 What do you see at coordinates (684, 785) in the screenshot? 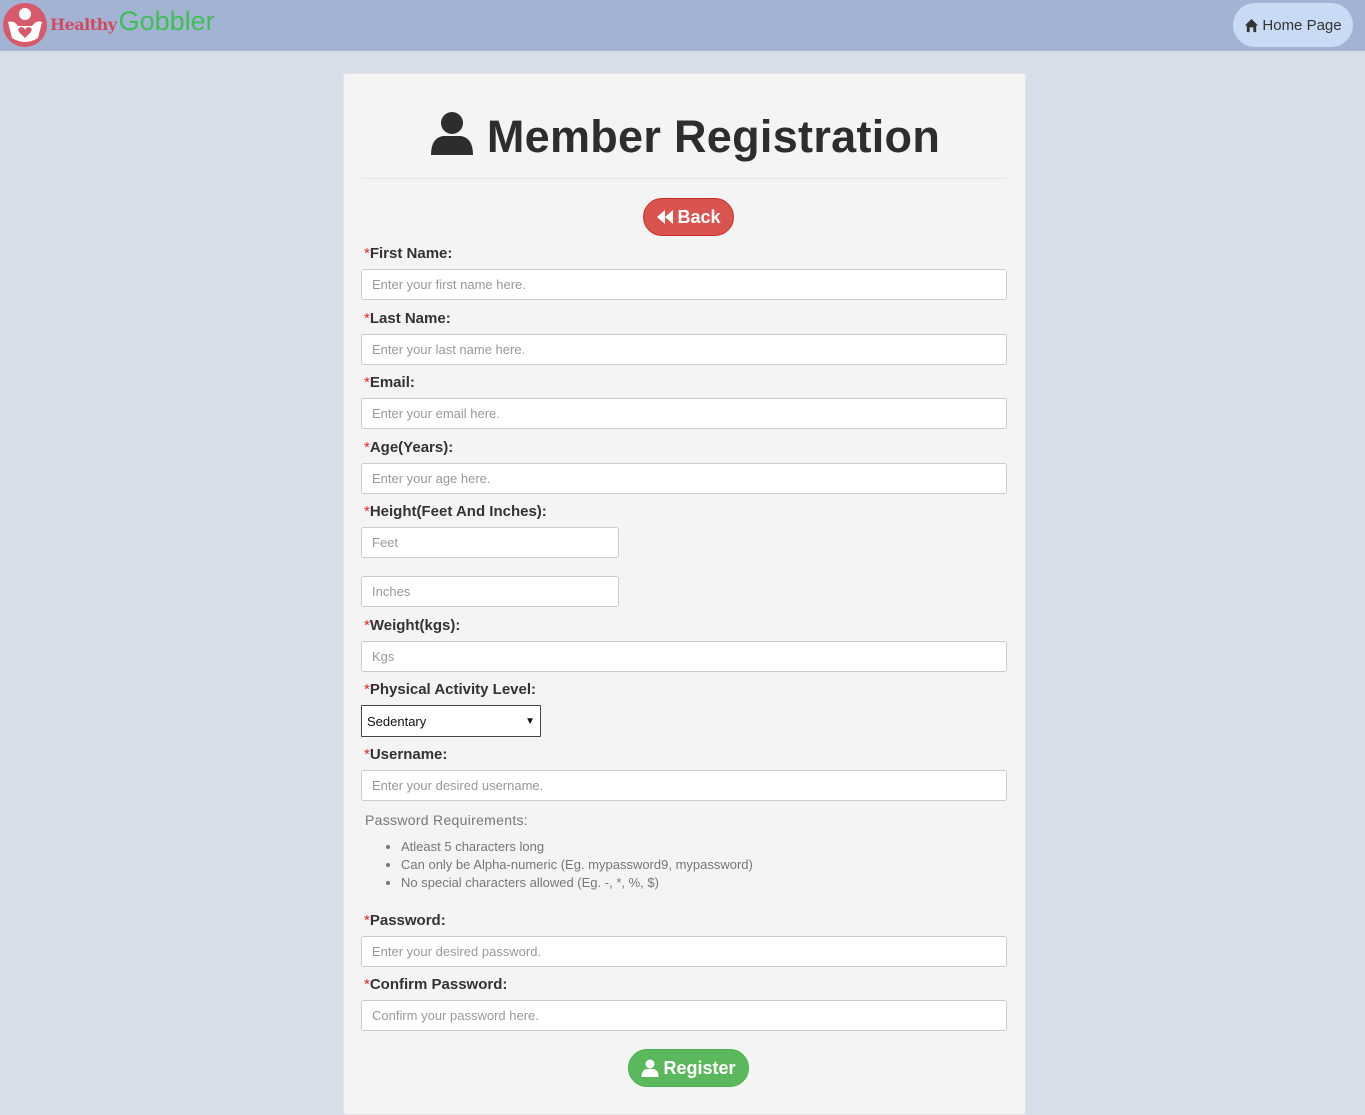
I see `username-input` at bounding box center [684, 785].